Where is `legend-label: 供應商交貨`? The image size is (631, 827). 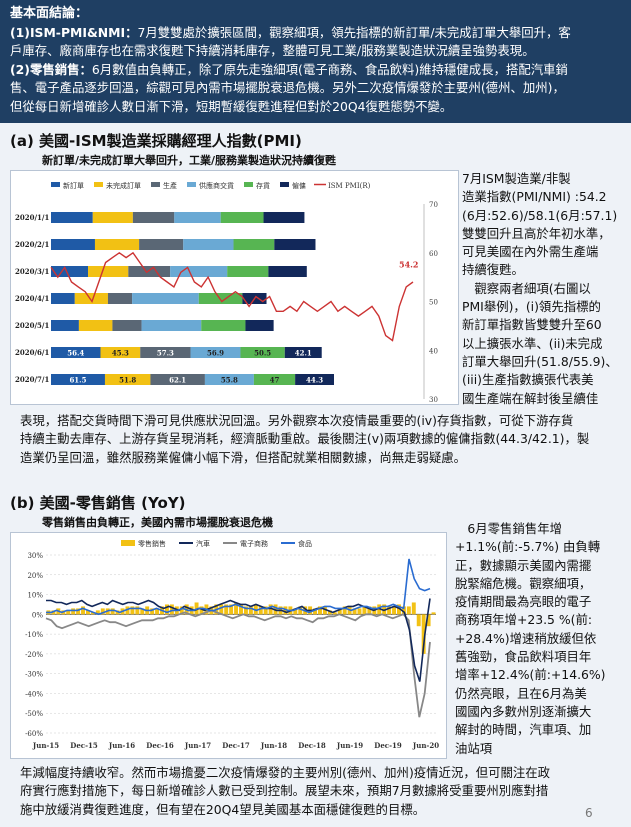
legend-label: 供應商交貨 is located at coordinates (216, 185).